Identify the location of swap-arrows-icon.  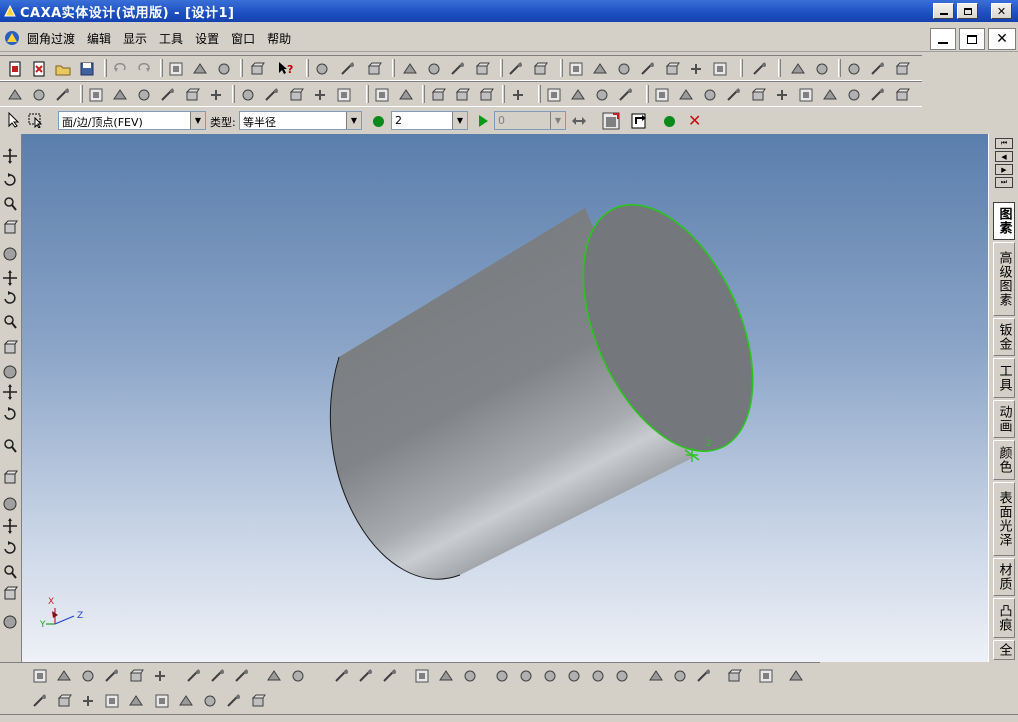
(579, 121).